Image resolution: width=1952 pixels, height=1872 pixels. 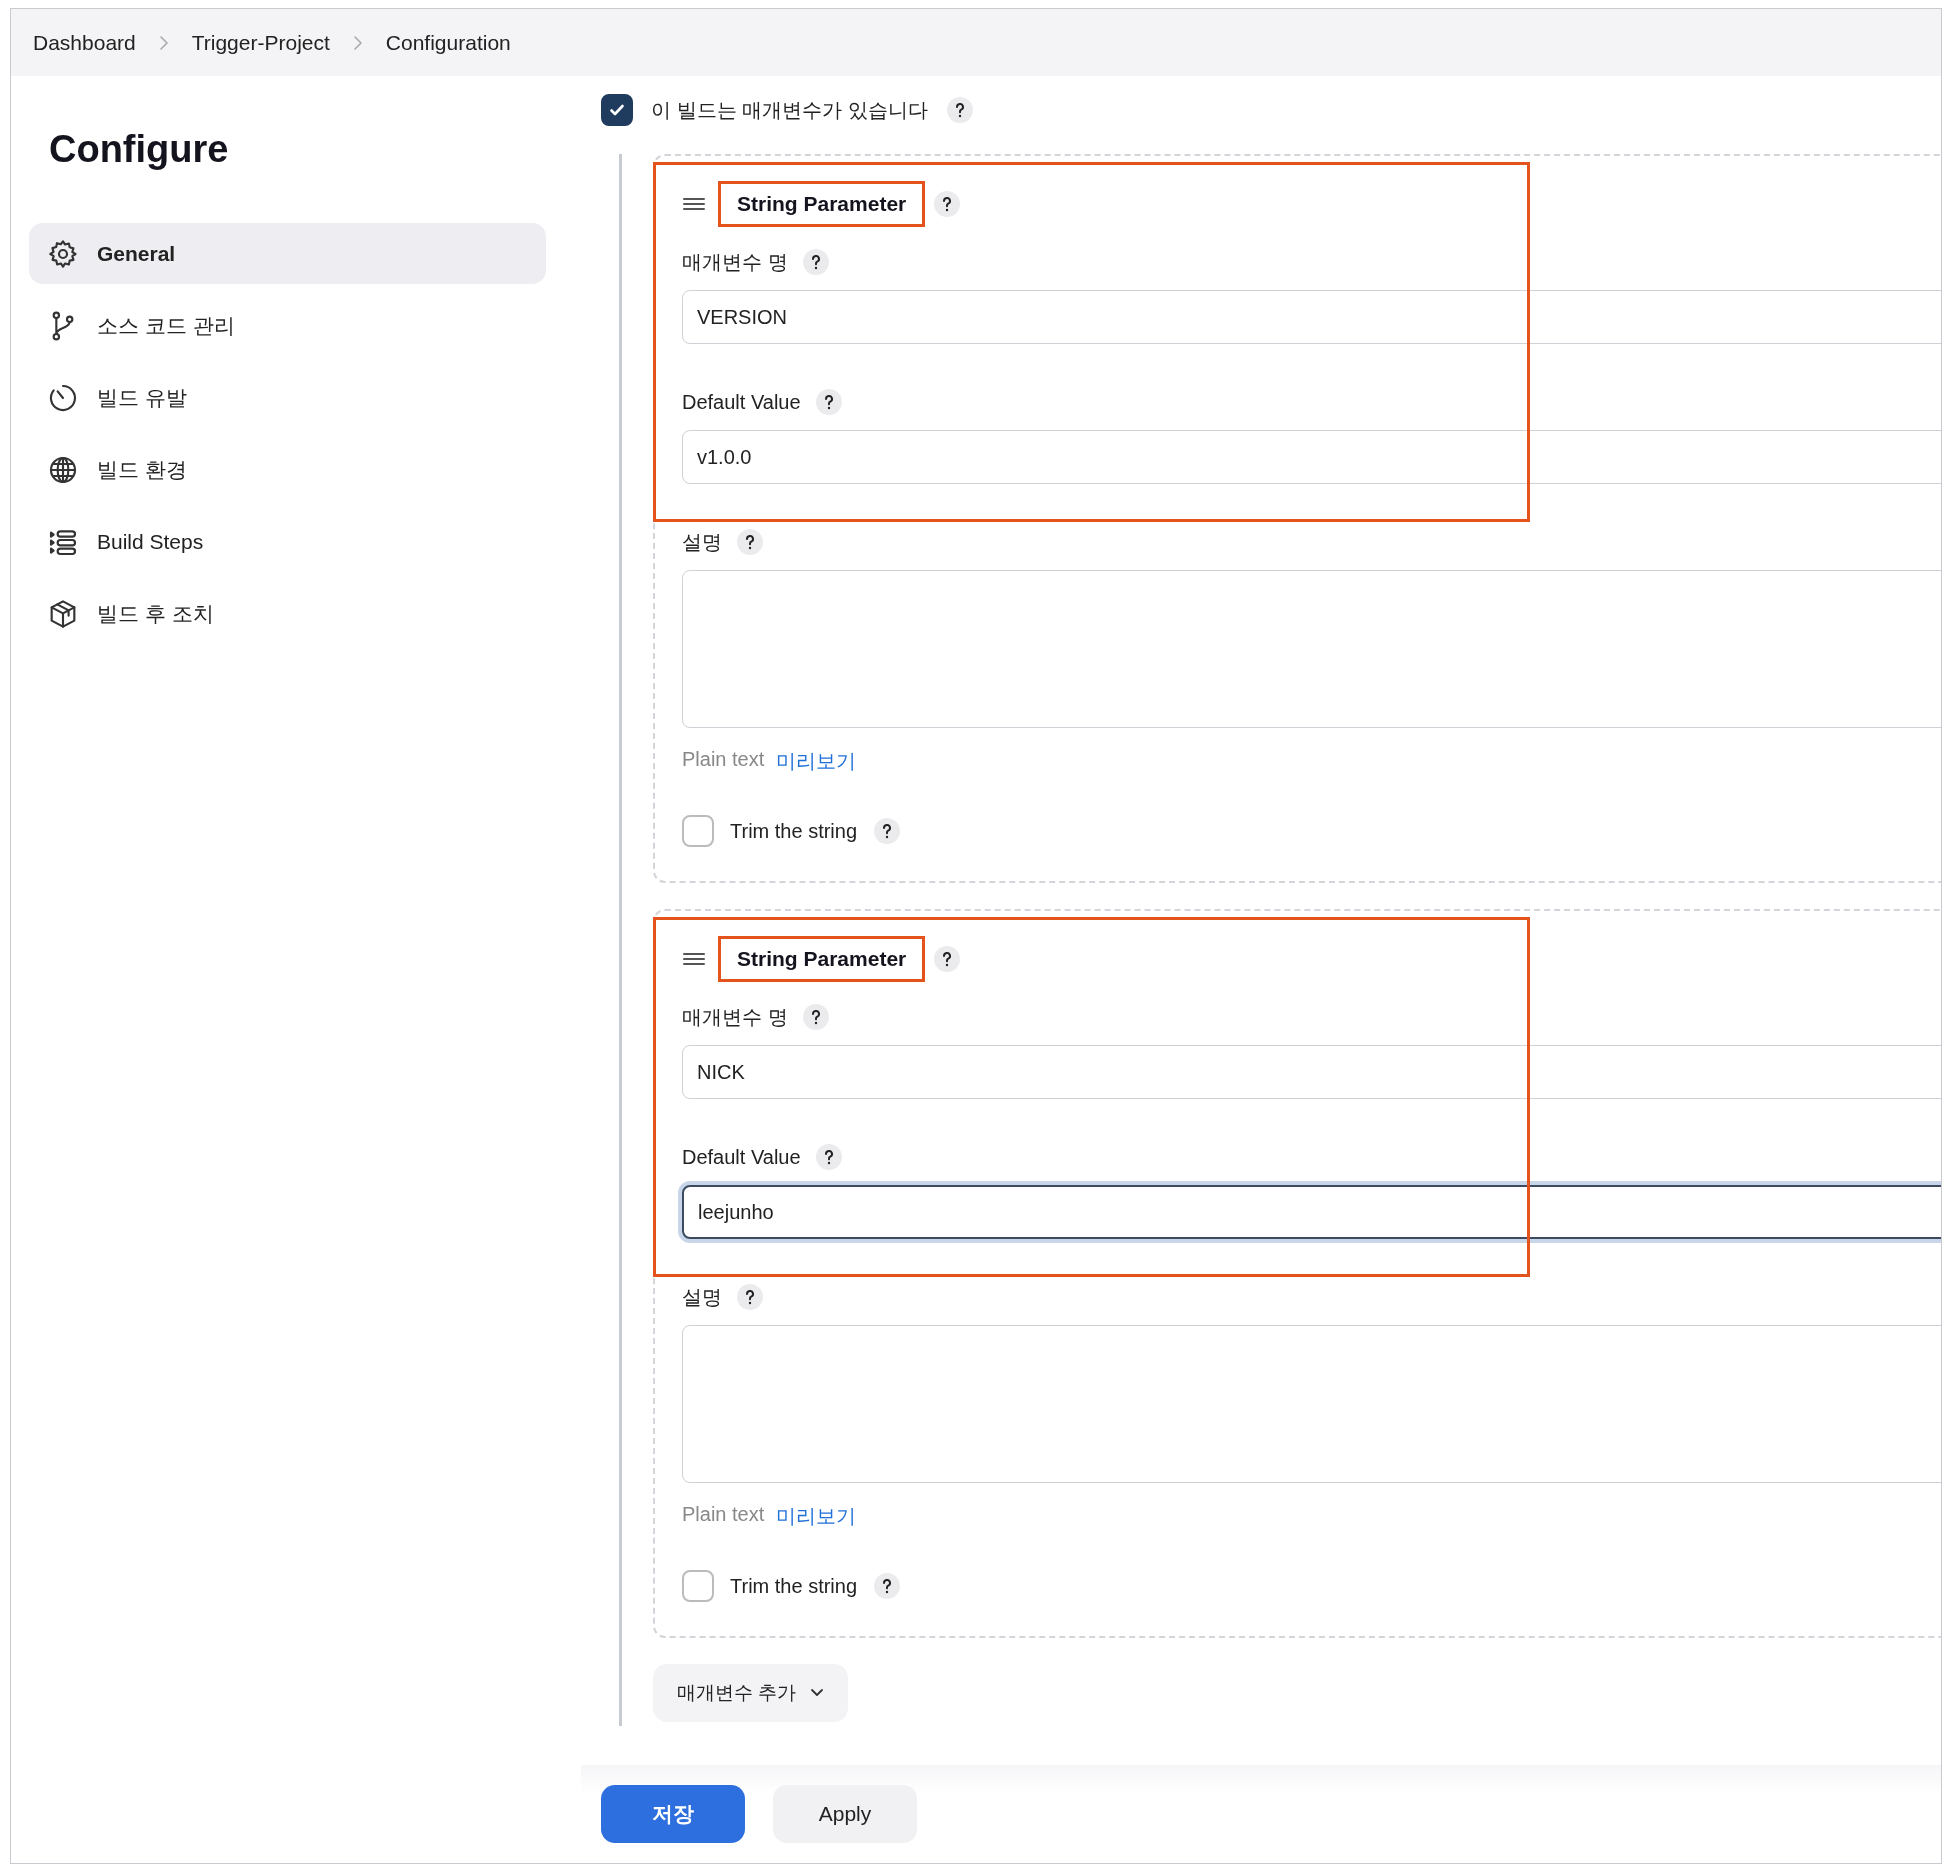 What do you see at coordinates (287, 541) in the screenshot?
I see `sidebar-item: Build Steps` at bounding box center [287, 541].